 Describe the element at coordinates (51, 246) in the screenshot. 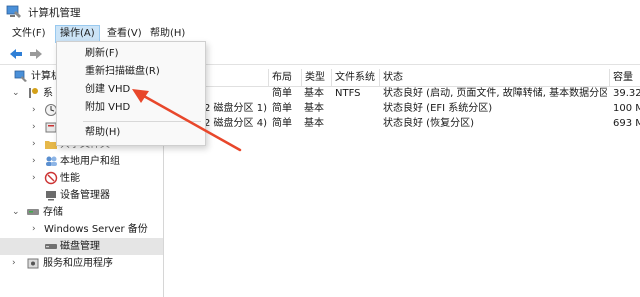

I see `disk-management-icon` at that location.